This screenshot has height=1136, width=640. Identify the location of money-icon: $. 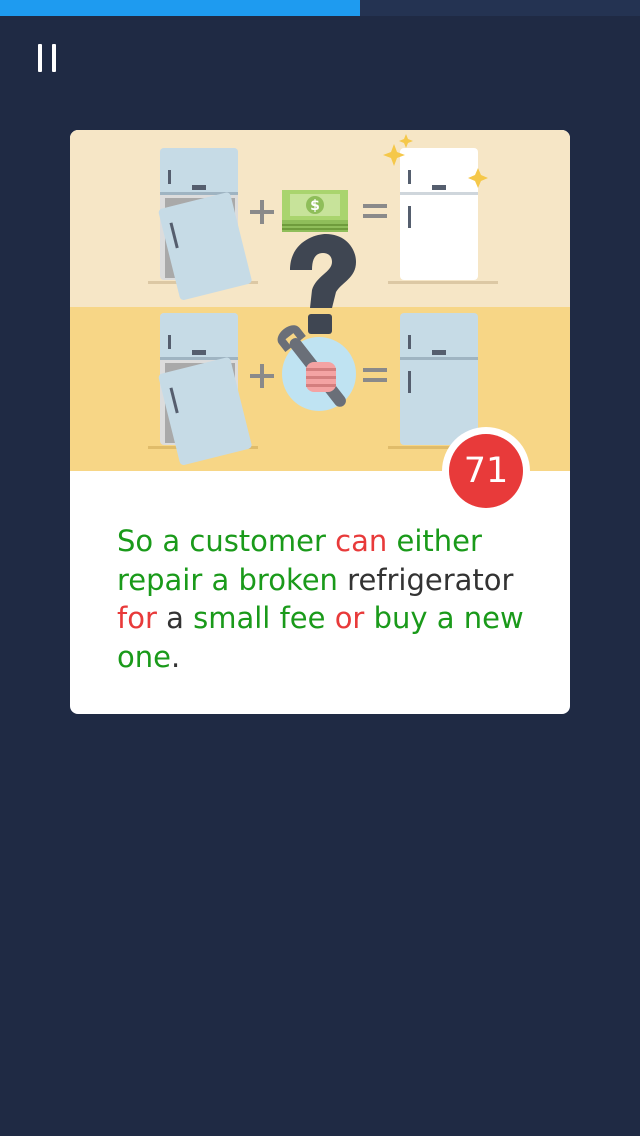
(315, 211).